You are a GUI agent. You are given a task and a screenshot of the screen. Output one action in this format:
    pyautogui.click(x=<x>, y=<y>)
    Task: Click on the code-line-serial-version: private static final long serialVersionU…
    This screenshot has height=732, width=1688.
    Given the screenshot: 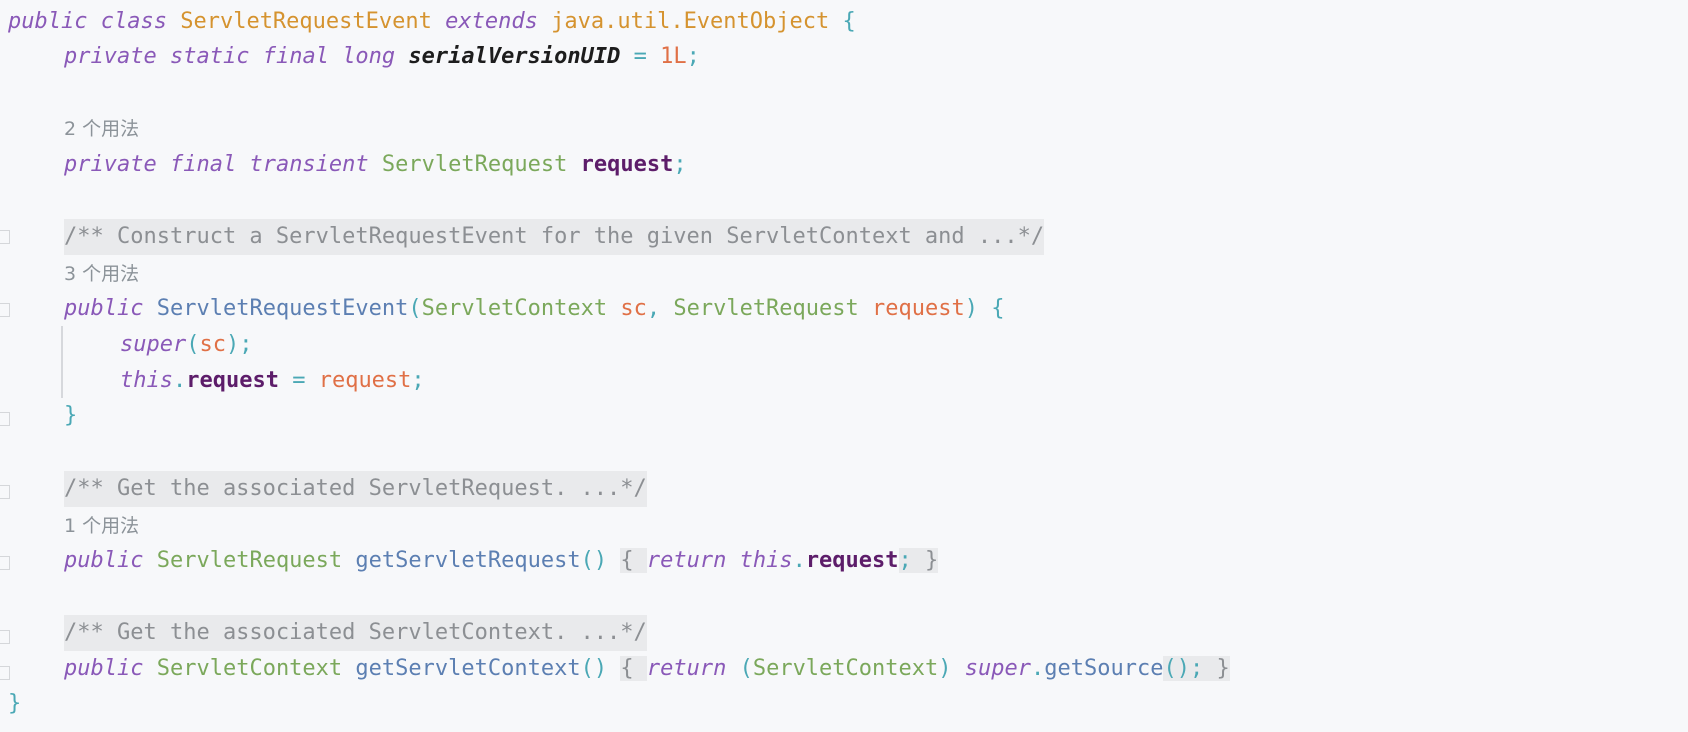 What is the action you would take?
    pyautogui.click(x=382, y=57)
    